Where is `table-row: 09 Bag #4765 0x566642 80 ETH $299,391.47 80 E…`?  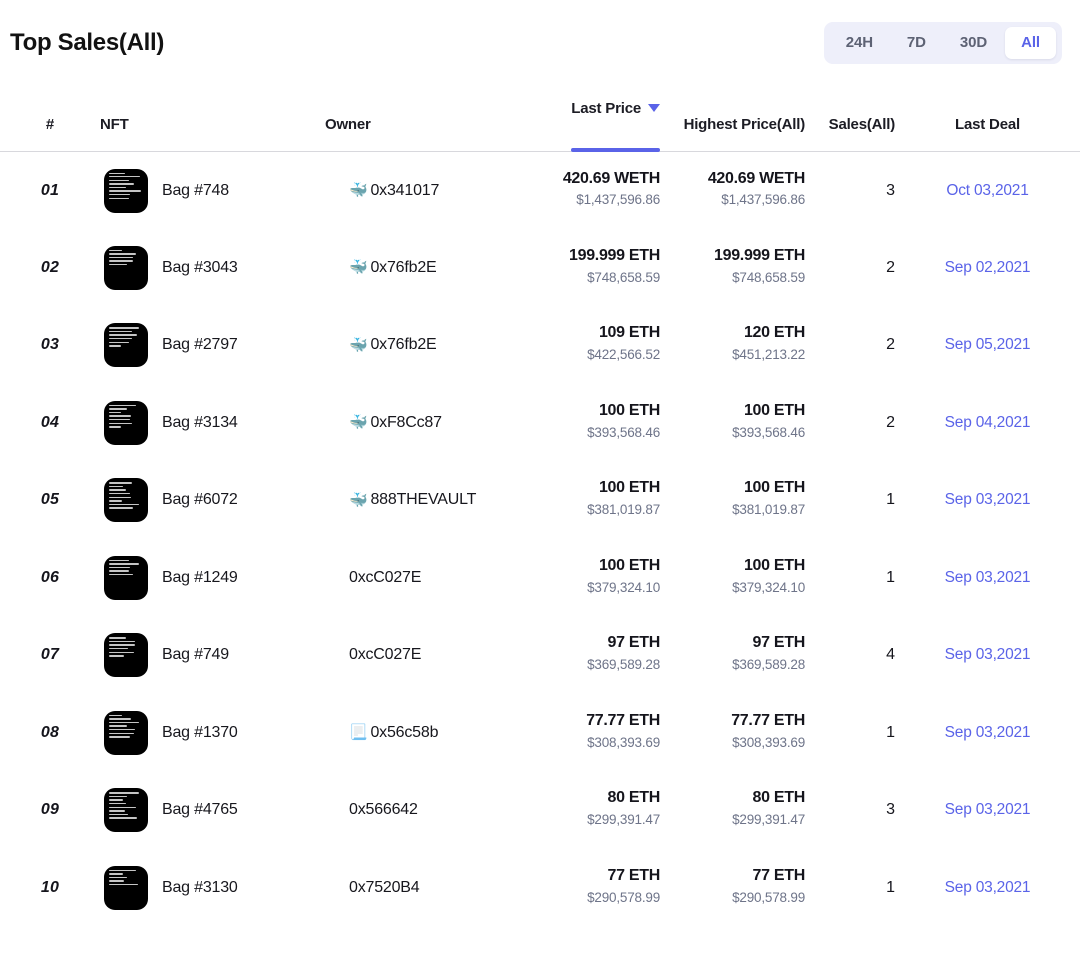
table-row: 09 Bag #4765 0x566642 80 ETH $299,391.47 80 E… is located at coordinates (540, 811).